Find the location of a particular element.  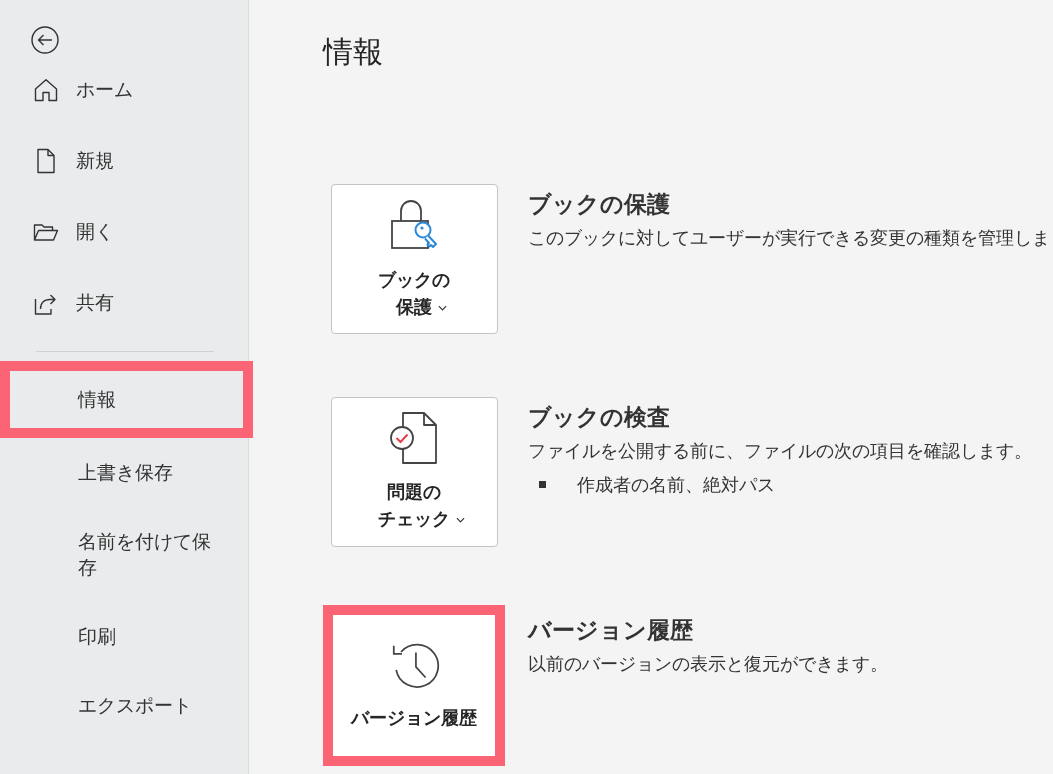

nav-item: 上書き保存 is located at coordinates (124, 472).